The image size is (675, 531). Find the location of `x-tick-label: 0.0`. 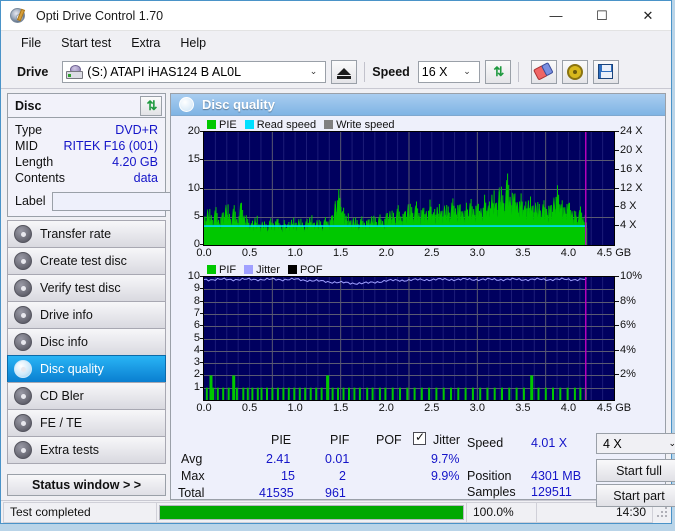

x-tick-label: 0.0 is located at coordinates (204, 408).